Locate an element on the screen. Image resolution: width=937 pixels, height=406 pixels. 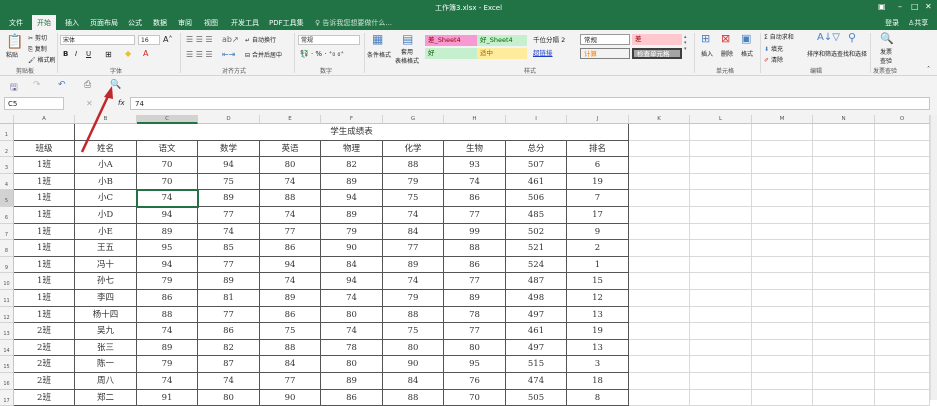
annotation-arrow is located at coordinates (96, 119).